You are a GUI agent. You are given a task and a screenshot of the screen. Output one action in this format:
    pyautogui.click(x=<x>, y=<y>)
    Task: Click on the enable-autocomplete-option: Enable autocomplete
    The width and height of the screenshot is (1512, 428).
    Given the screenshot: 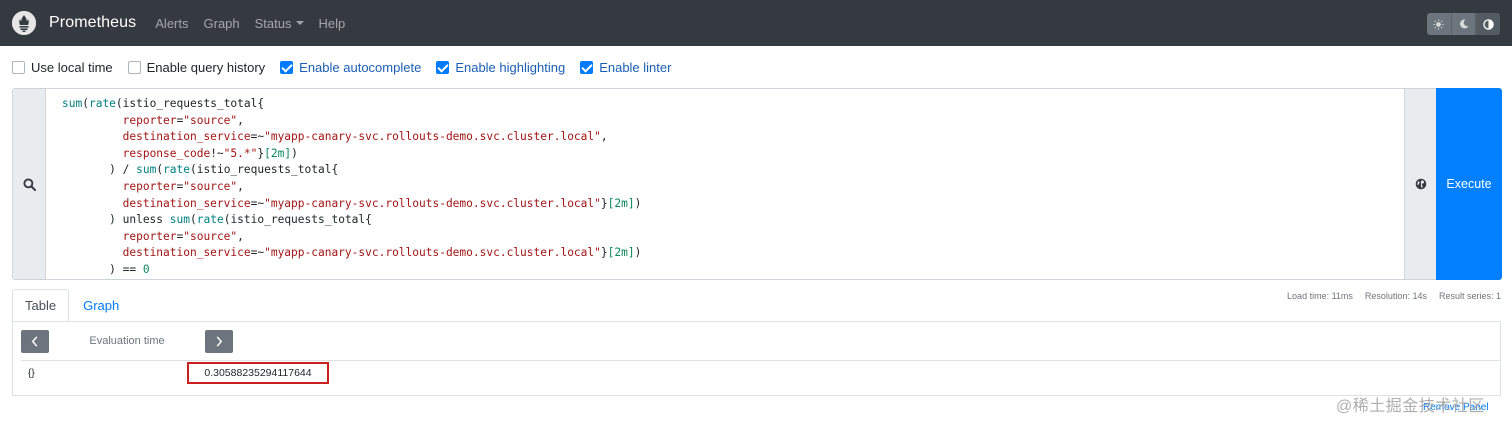 What is the action you would take?
    pyautogui.click(x=350, y=67)
    